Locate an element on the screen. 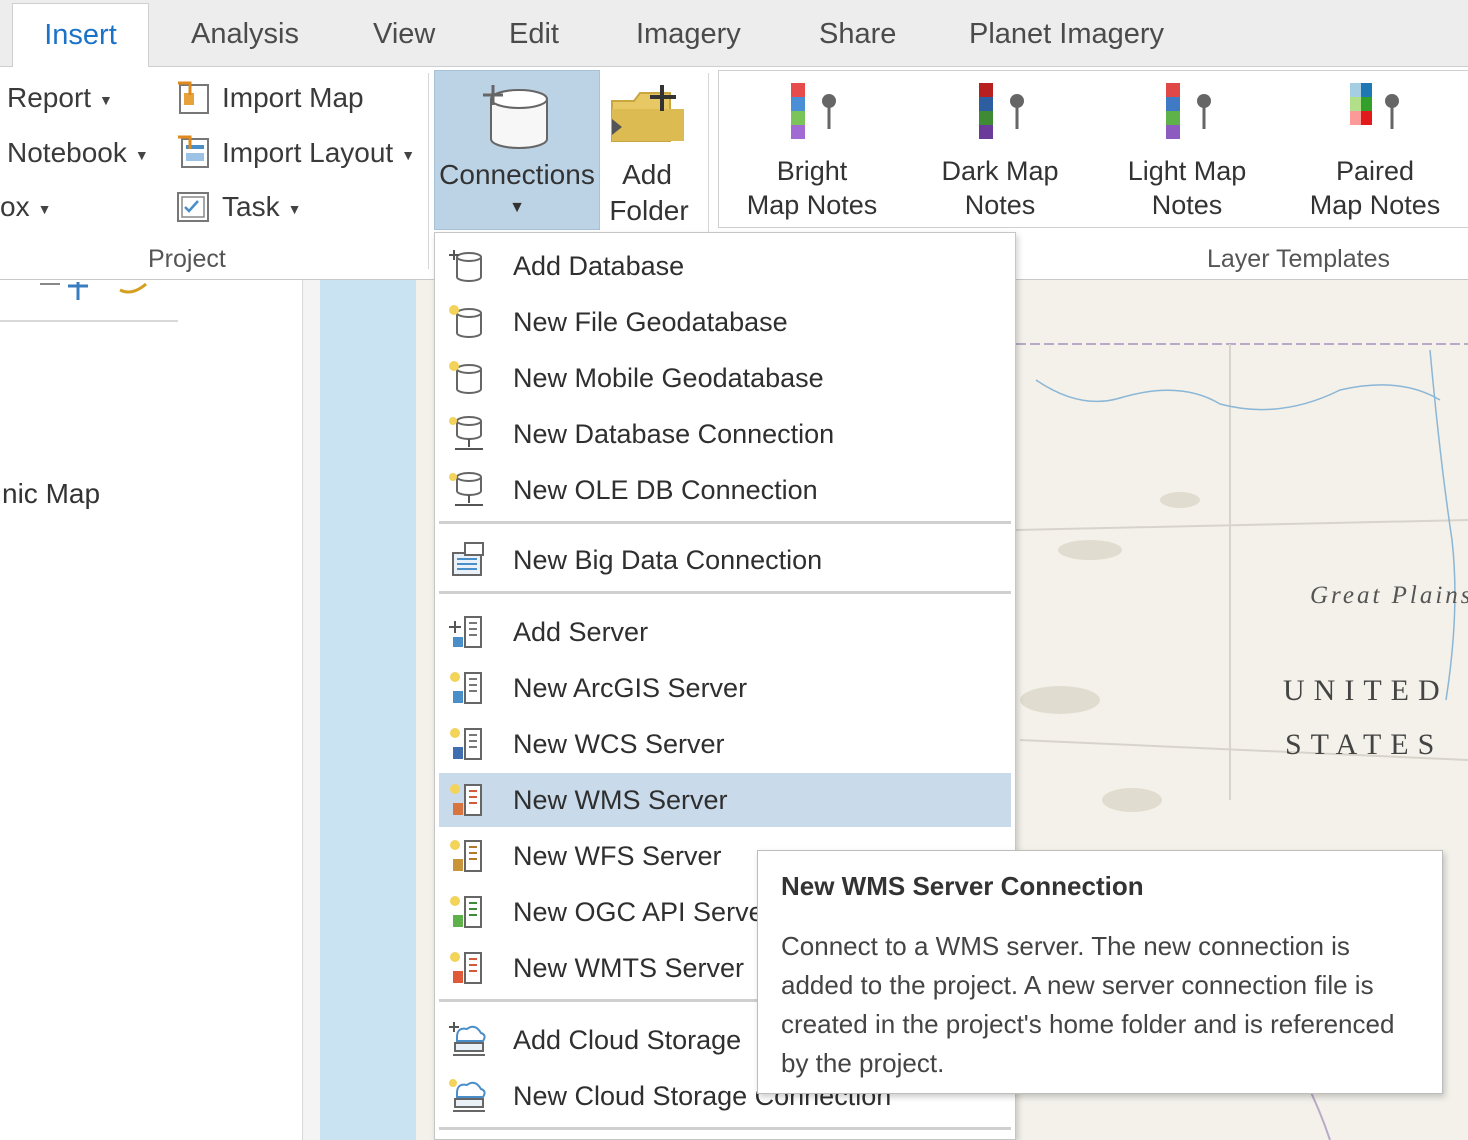  notebook-button: Notebook ▼ is located at coordinates (78, 153).